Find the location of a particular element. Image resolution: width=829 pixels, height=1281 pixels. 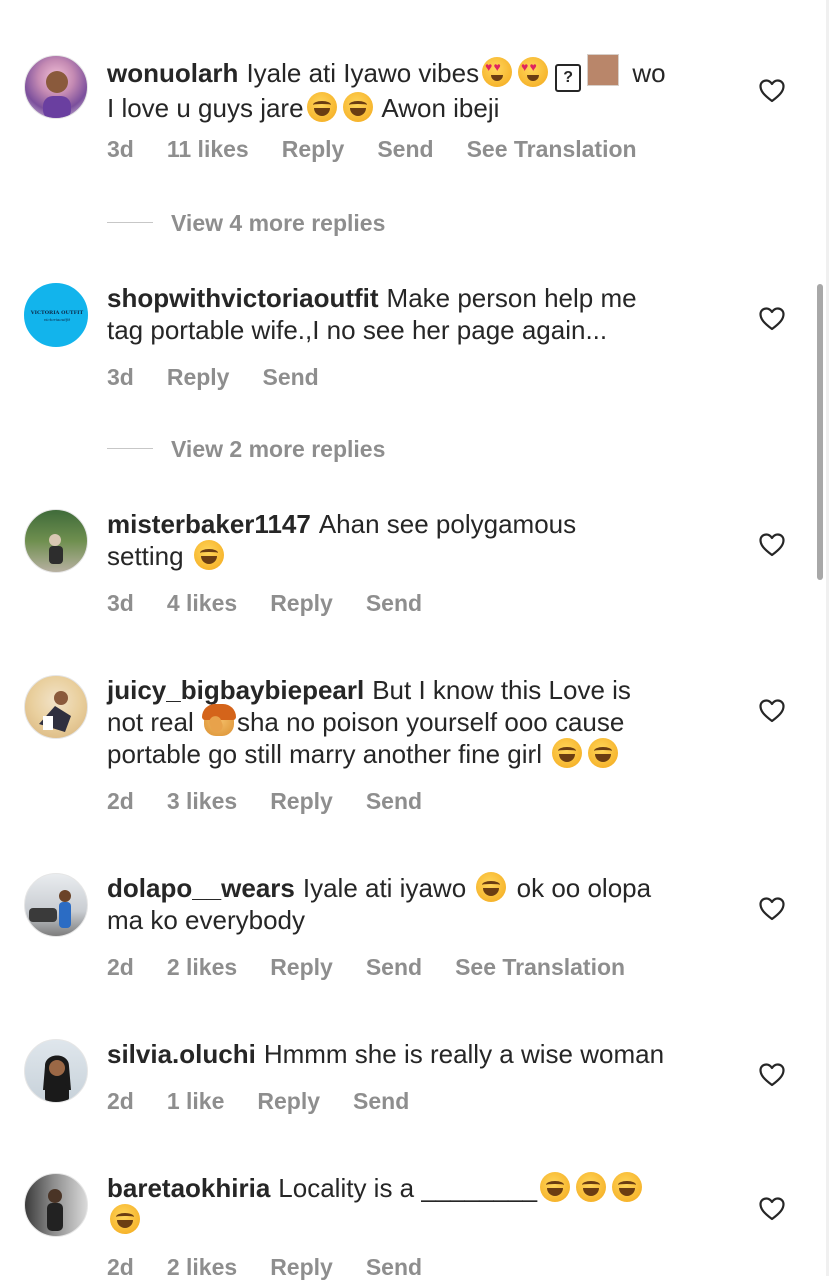

comment-meta: 2d 2 likes Reply Send is located at coordinates (281, 1267).